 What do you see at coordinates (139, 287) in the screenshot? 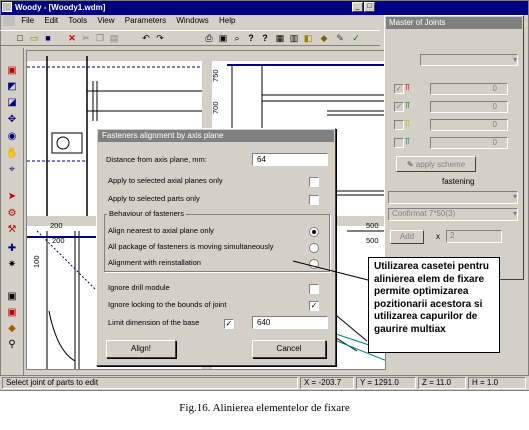
I see `ignore-drill-label: Ignore drill module` at bounding box center [139, 287].